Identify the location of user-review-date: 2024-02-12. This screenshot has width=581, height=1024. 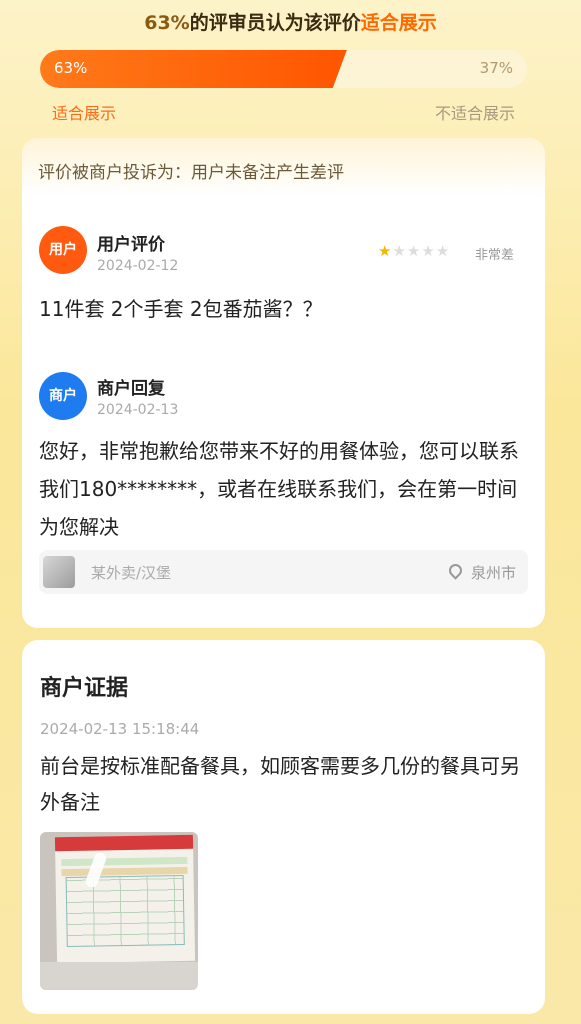
(138, 266).